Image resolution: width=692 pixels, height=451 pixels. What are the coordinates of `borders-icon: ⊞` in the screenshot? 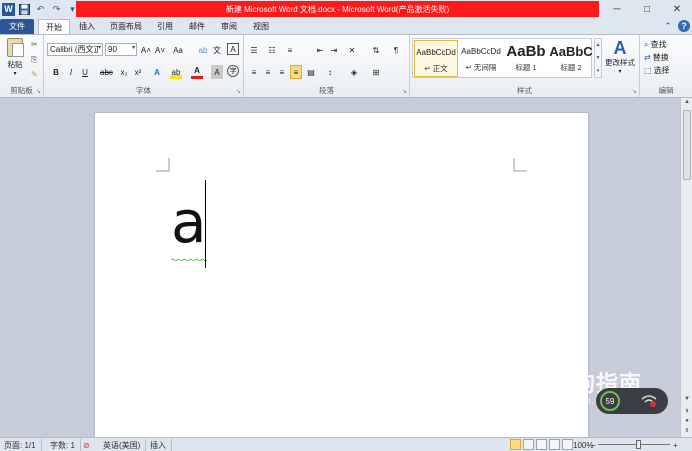 It's located at (376, 72).